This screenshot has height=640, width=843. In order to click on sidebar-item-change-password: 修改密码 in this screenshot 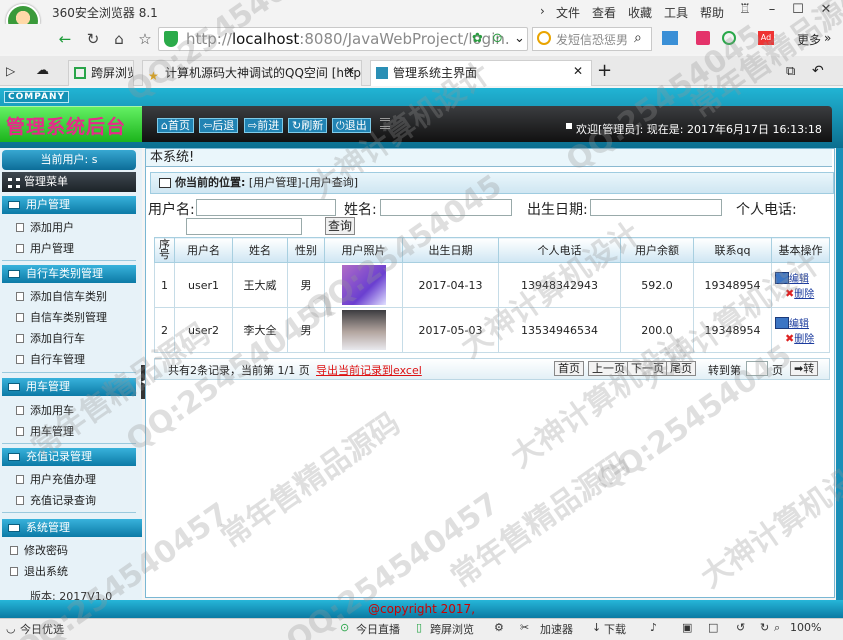, I will do `click(39, 550)`.